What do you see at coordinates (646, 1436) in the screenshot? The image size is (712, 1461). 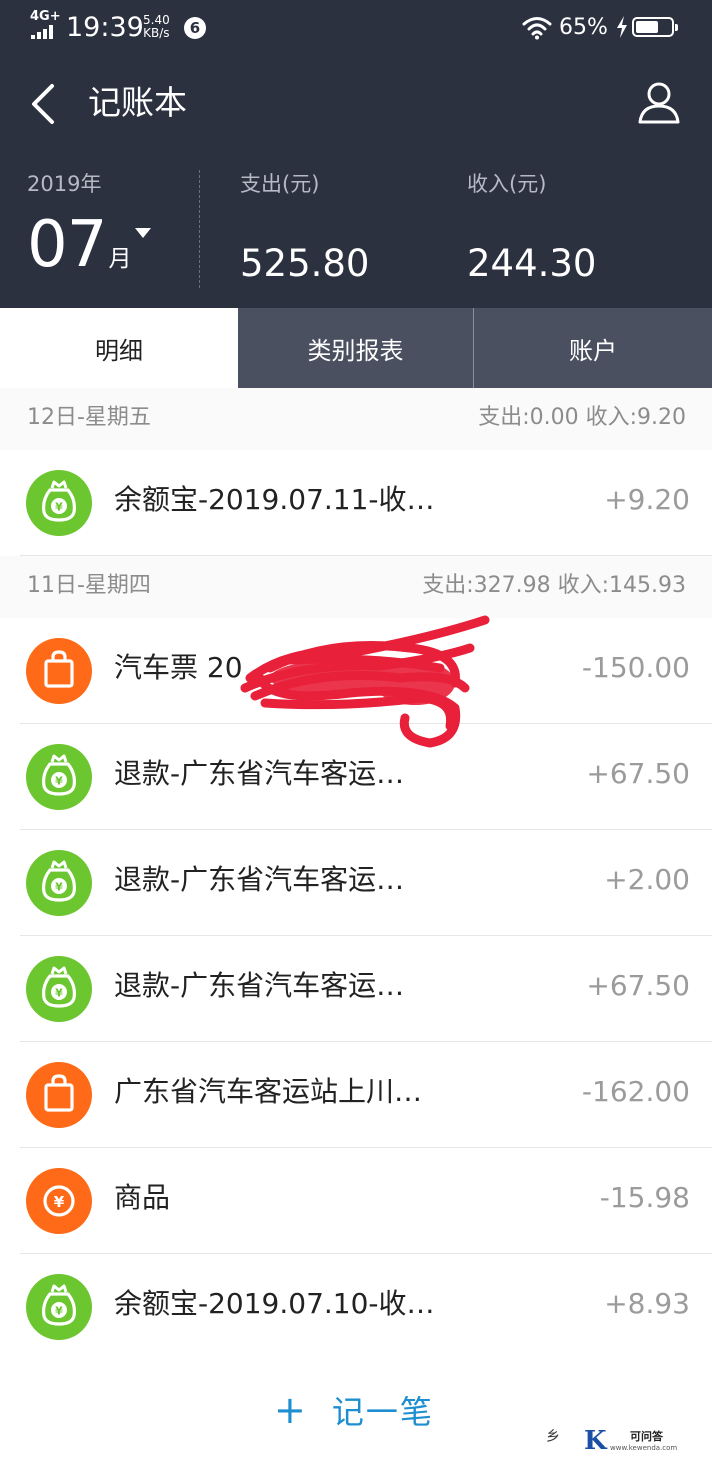 I see `watermark-name: 可问答` at bounding box center [646, 1436].